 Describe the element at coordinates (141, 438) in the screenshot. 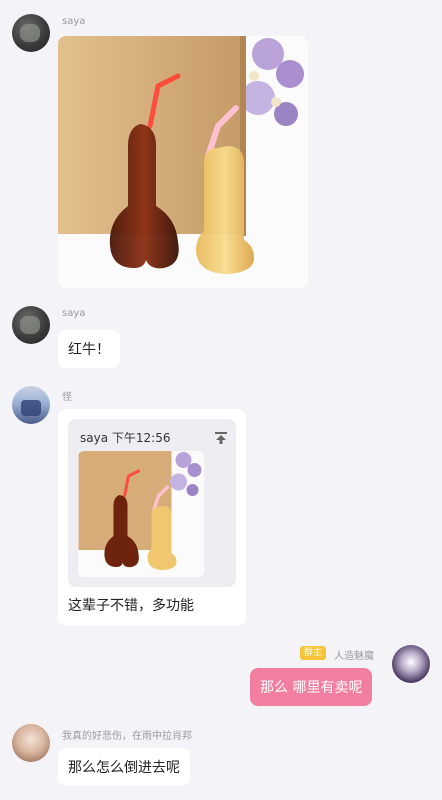

I see `quoted-time: 下午12:56` at that location.